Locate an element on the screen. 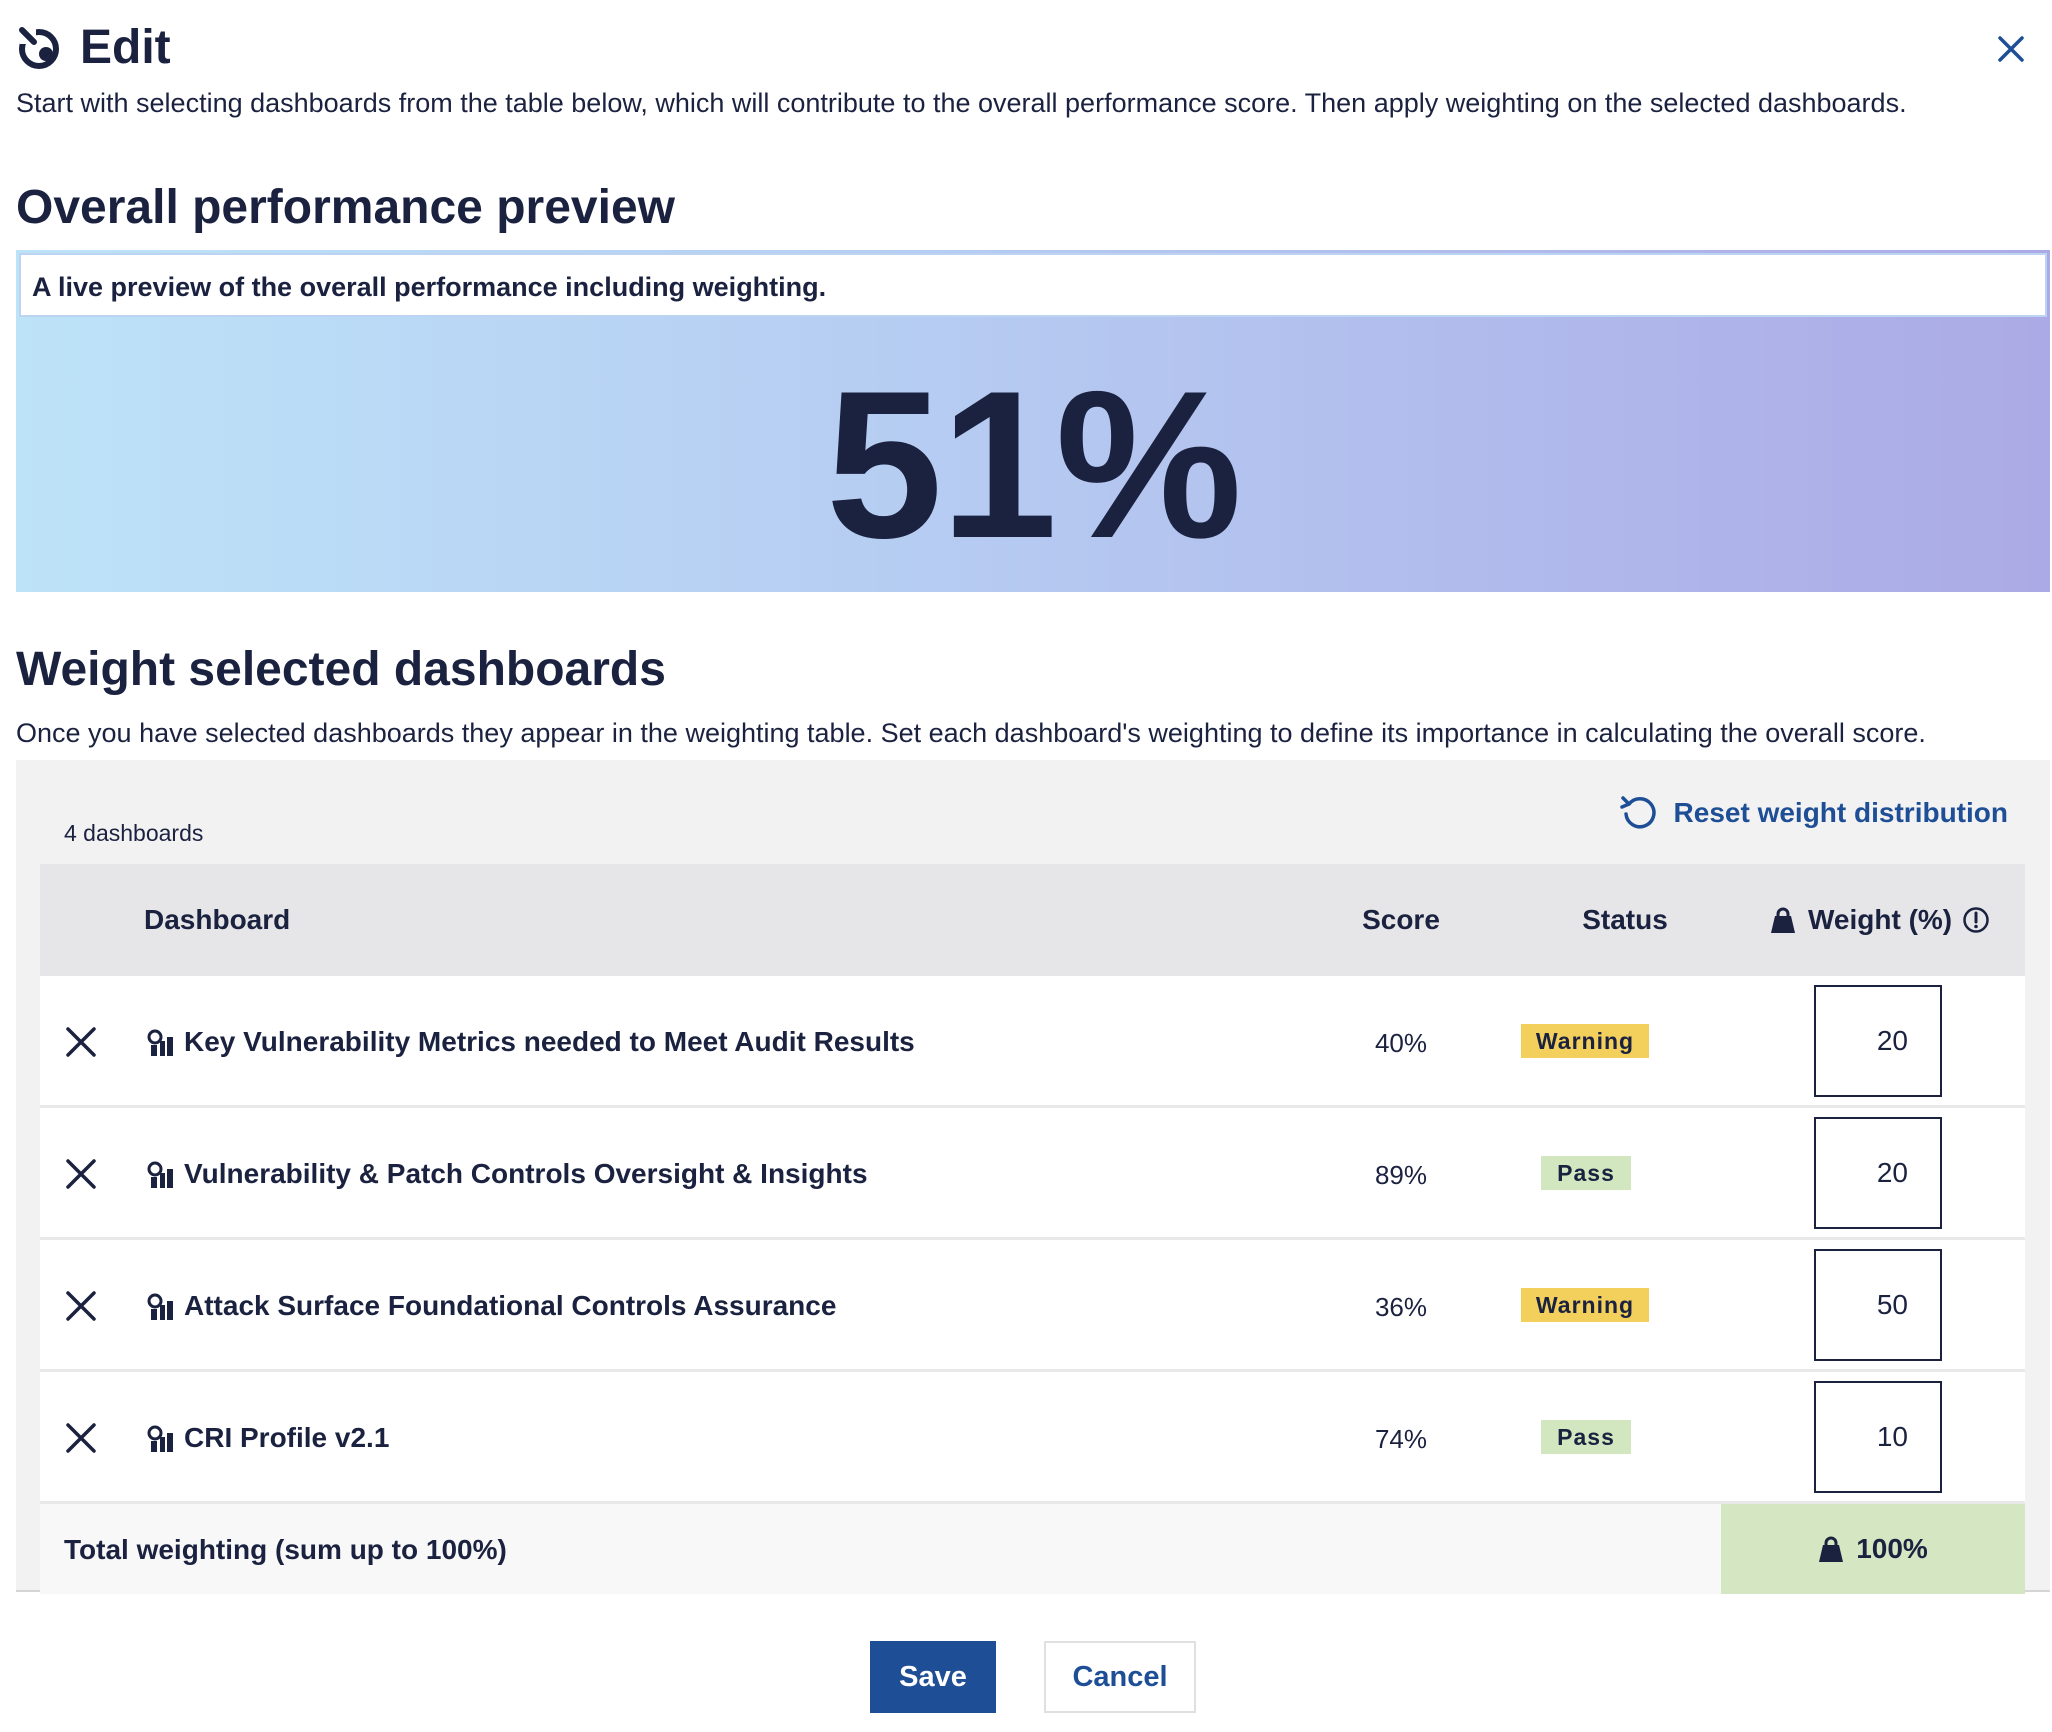  table-header: Dashboard Score Status Weight (%) is located at coordinates (1032, 920).